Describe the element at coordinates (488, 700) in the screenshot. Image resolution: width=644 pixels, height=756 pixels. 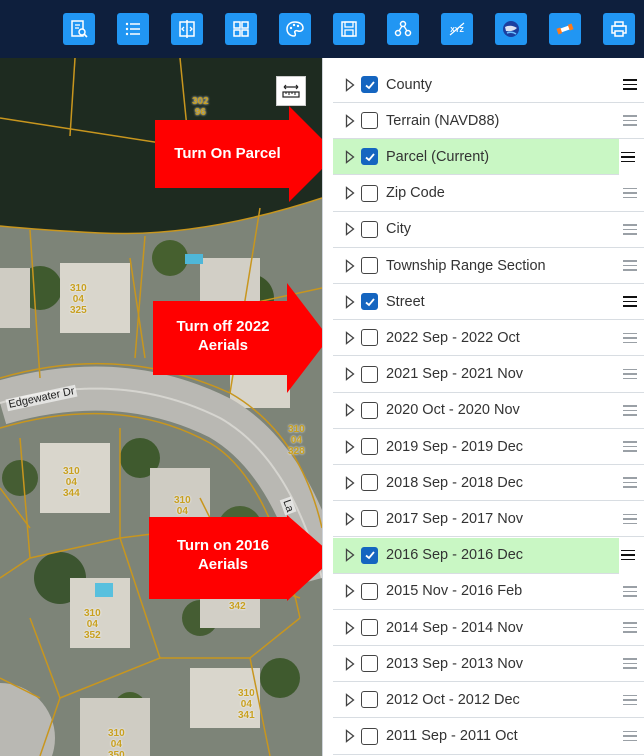
I see `layer-row: 2012 Oct - 2012 Dec` at that location.